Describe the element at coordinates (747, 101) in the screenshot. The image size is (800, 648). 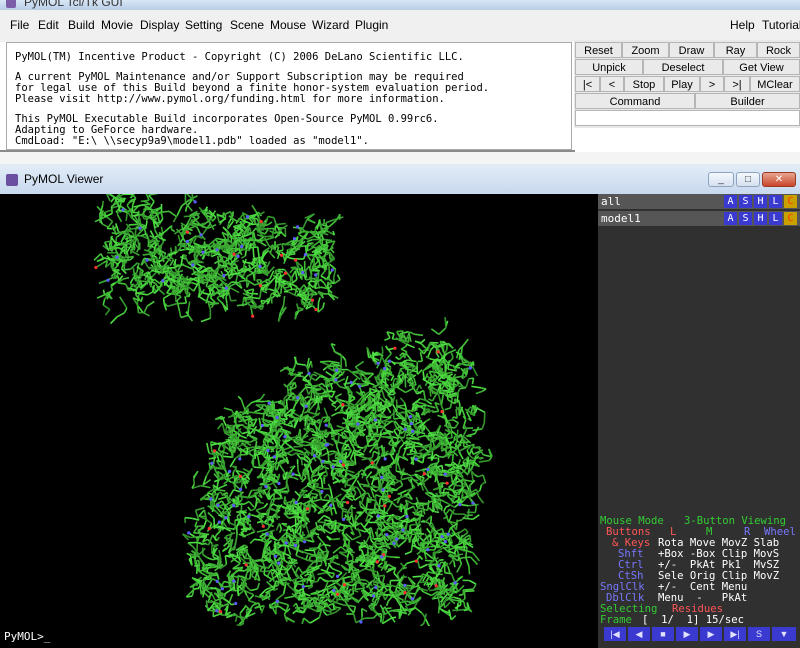
I see `builder-button: Builder` at that location.